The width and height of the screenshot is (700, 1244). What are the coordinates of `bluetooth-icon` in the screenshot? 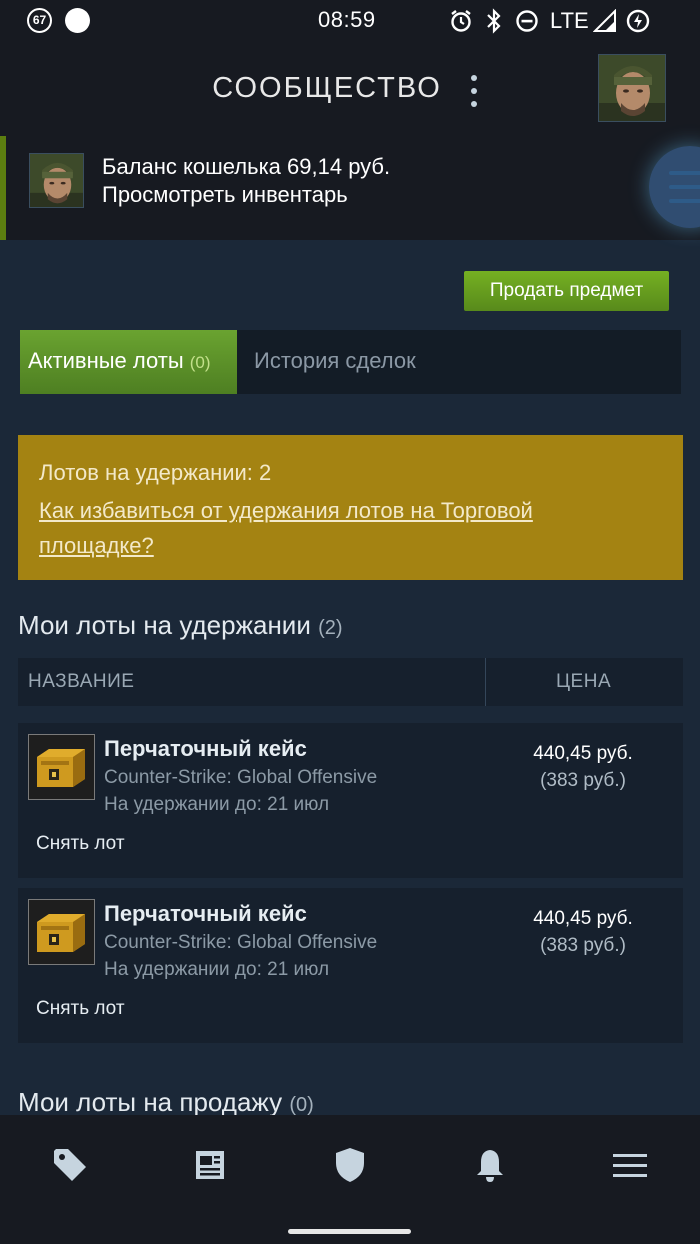 It's located at (494, 21).